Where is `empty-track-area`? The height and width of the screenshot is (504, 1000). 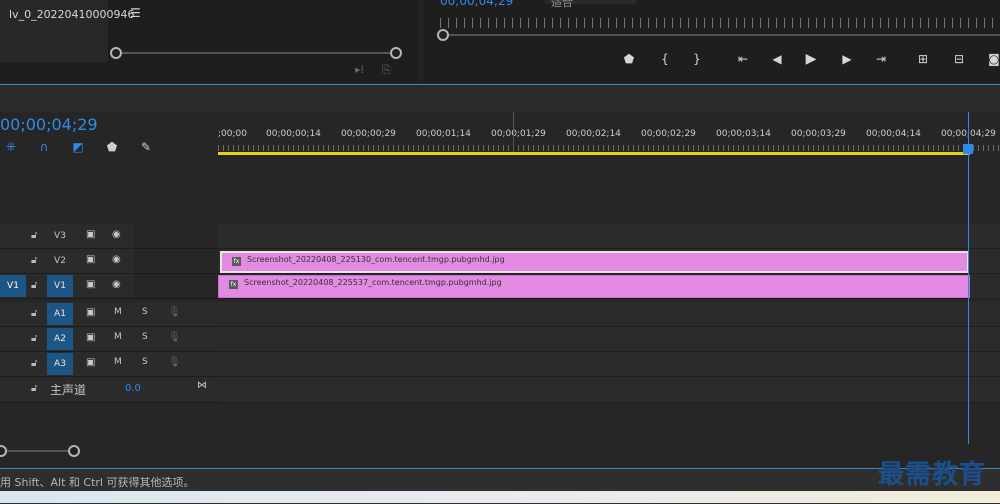 empty-track-area is located at coordinates (609, 190).